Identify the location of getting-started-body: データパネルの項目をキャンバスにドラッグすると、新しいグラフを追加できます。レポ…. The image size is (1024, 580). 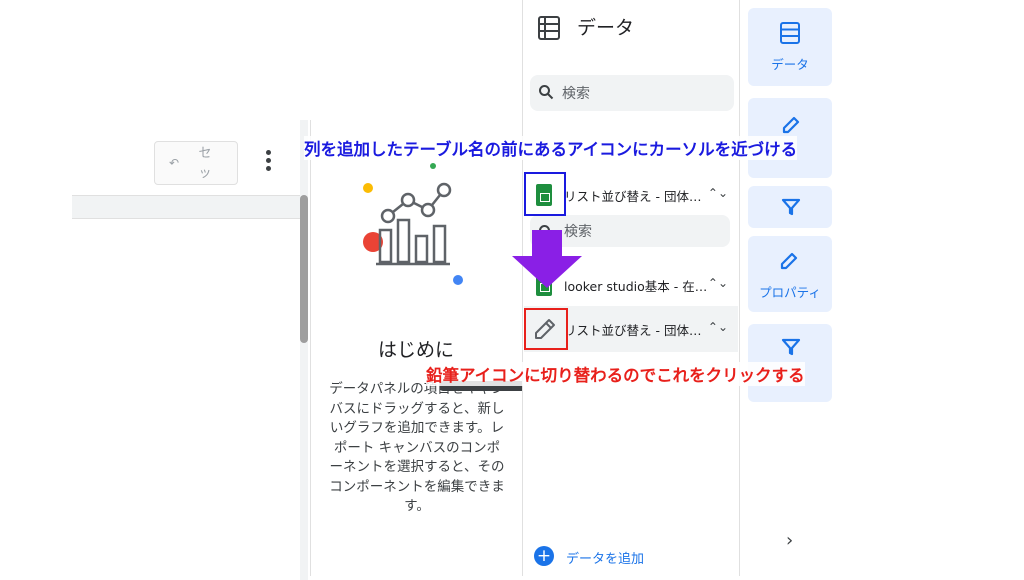
(417, 447).